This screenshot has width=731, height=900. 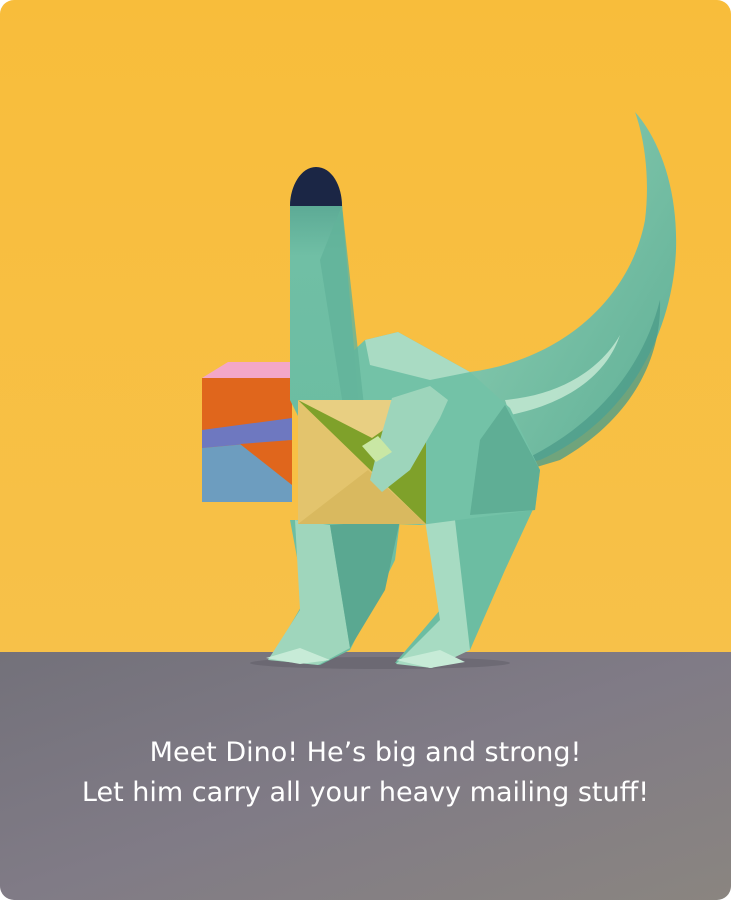 I want to click on parcel-box, so click(x=247, y=432).